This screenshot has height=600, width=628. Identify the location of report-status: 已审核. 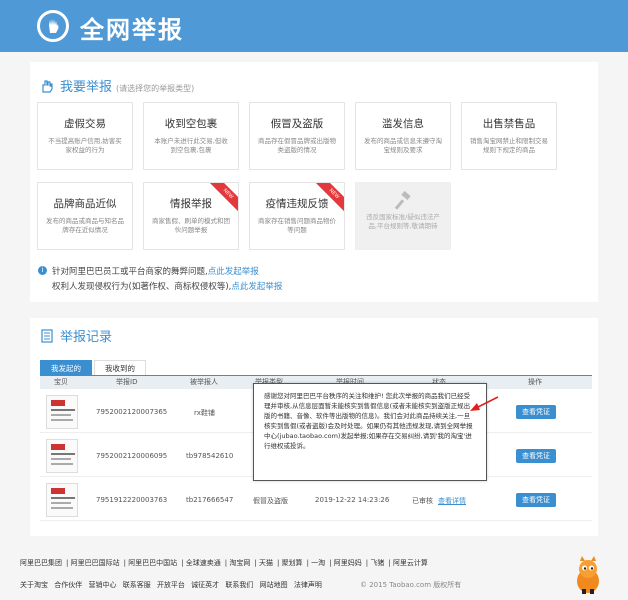
(422, 501).